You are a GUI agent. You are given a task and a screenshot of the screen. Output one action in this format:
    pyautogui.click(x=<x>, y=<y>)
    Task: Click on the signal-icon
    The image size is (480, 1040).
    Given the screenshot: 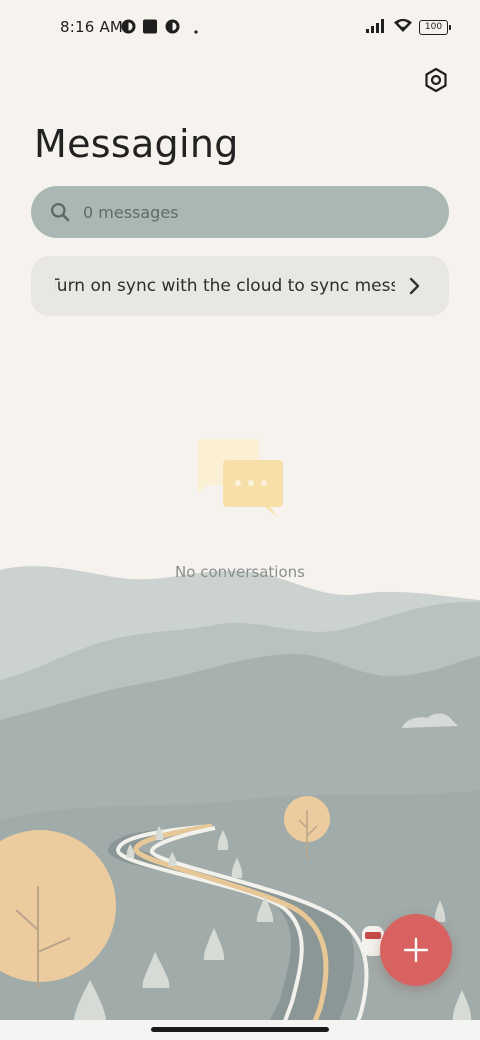 What is the action you would take?
    pyautogui.click(x=376, y=27)
    